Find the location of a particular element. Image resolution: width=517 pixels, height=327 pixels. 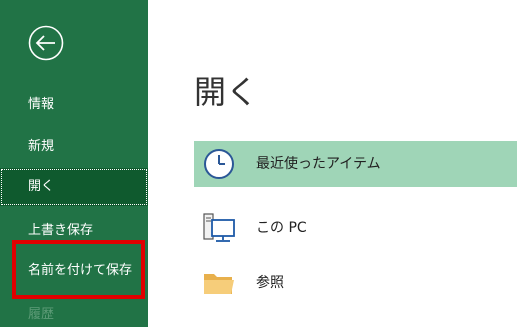

location-this-pc: この PC is located at coordinates (355, 228).